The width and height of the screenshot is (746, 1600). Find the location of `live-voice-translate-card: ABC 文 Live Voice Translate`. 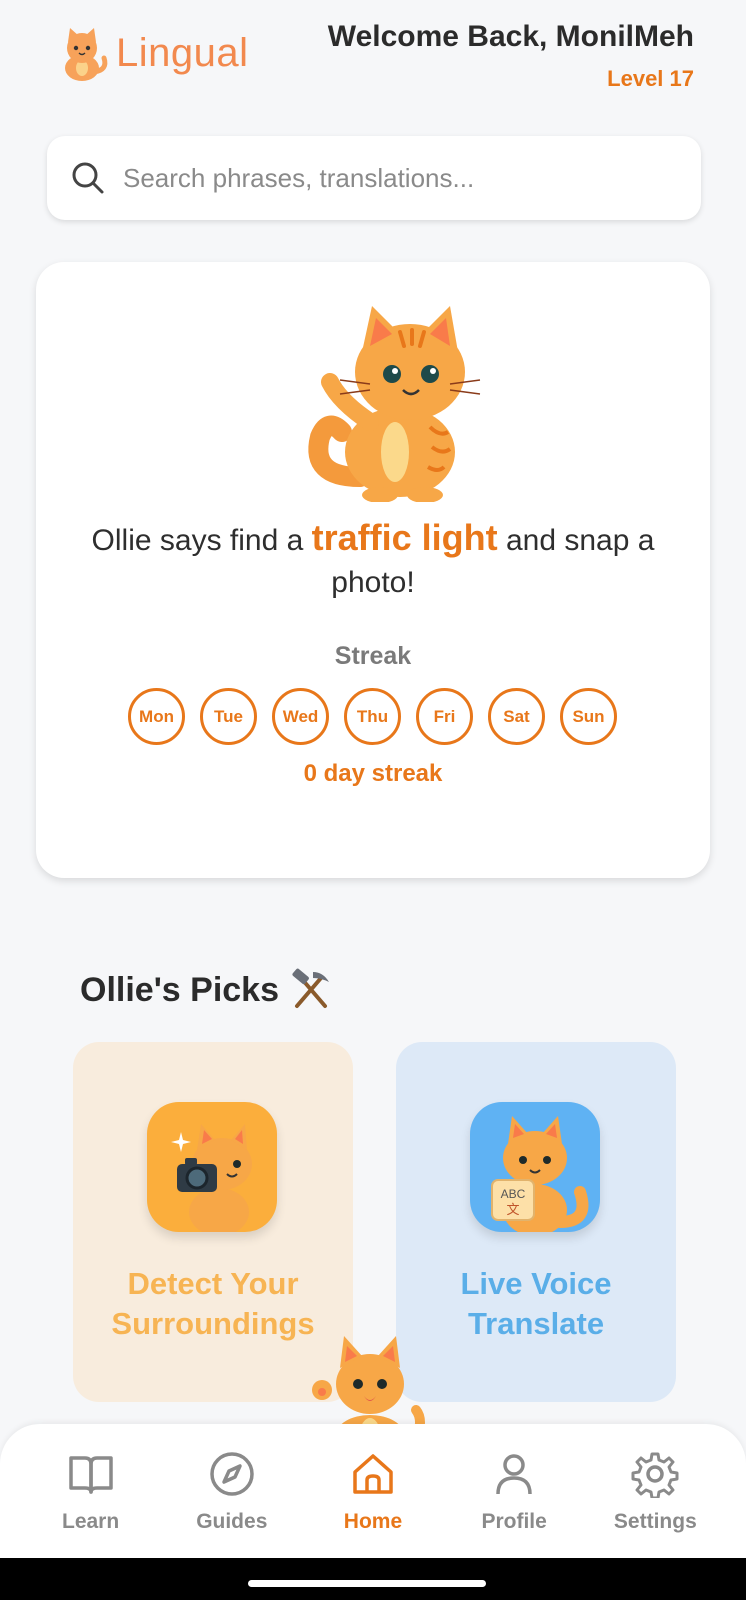

live-voice-translate-card: ABC 文 Live Voice Translate is located at coordinates (536, 1222).